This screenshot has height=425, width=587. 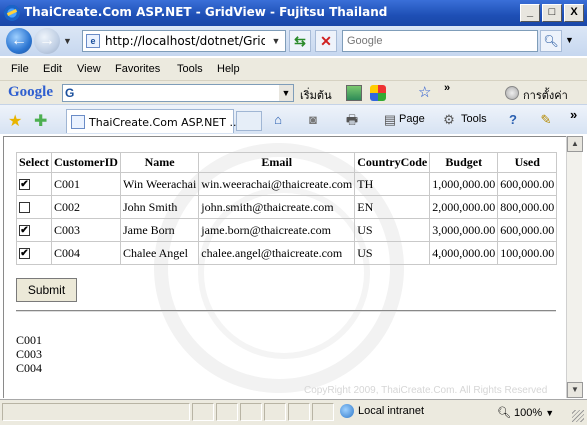 I want to click on google-logo-text: Google, so click(x=30, y=92).